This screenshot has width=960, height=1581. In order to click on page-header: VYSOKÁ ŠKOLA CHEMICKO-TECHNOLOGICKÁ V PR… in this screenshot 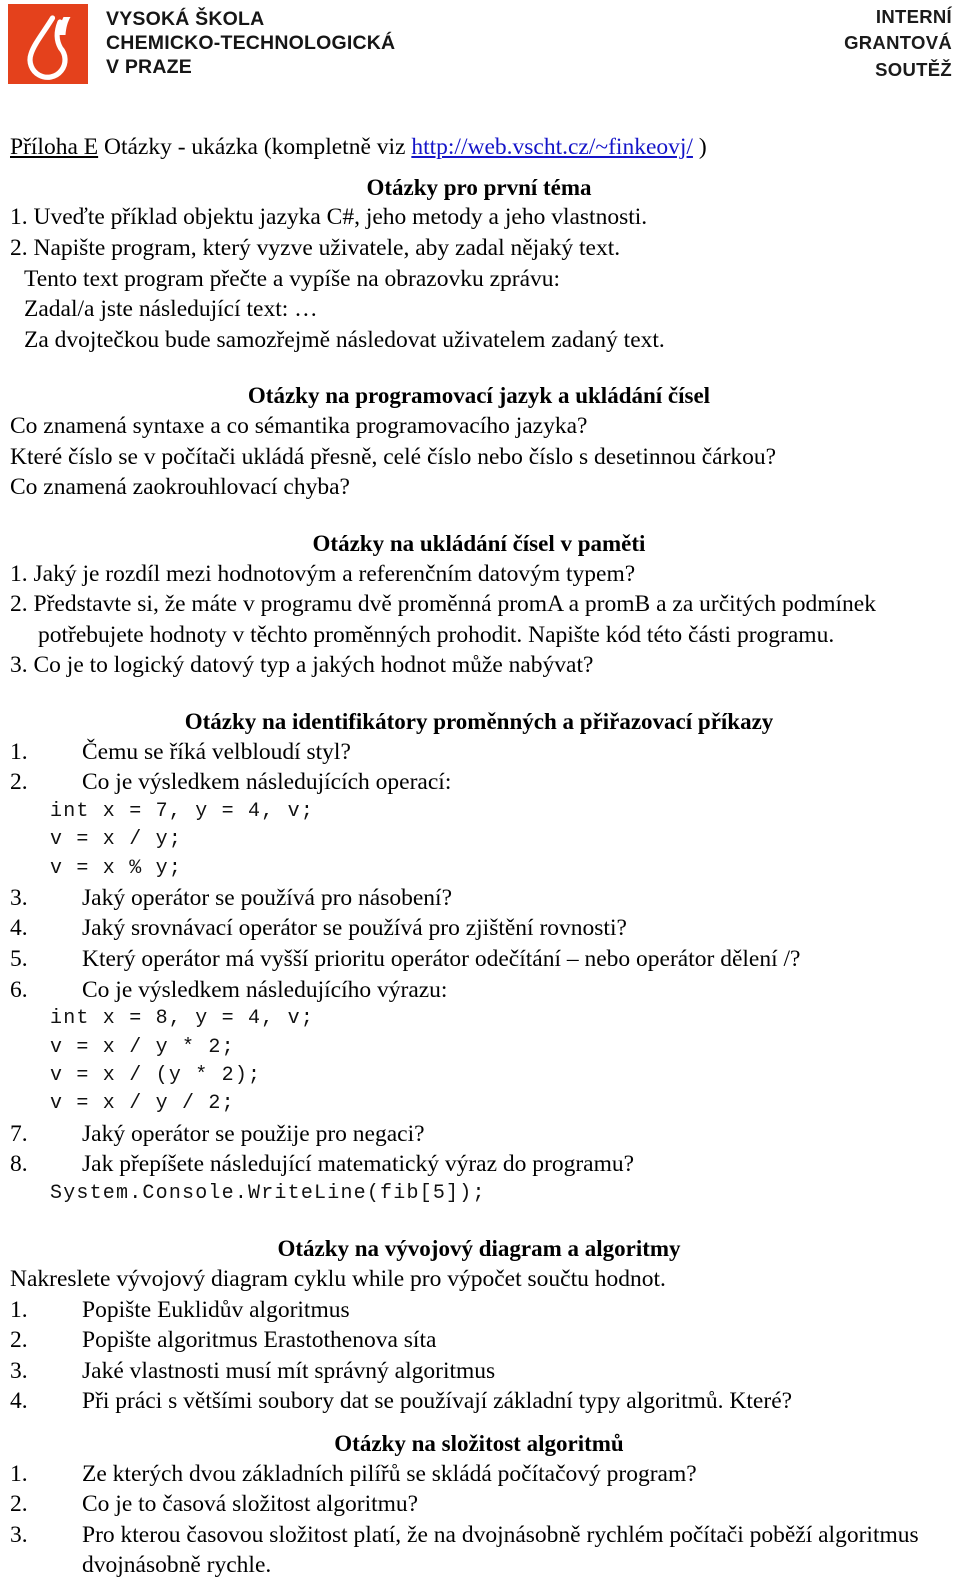, I will do `click(480, 48)`.